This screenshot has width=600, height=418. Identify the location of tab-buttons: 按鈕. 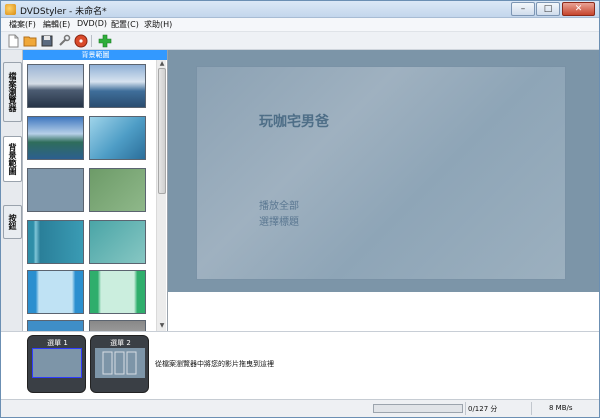
(12, 222).